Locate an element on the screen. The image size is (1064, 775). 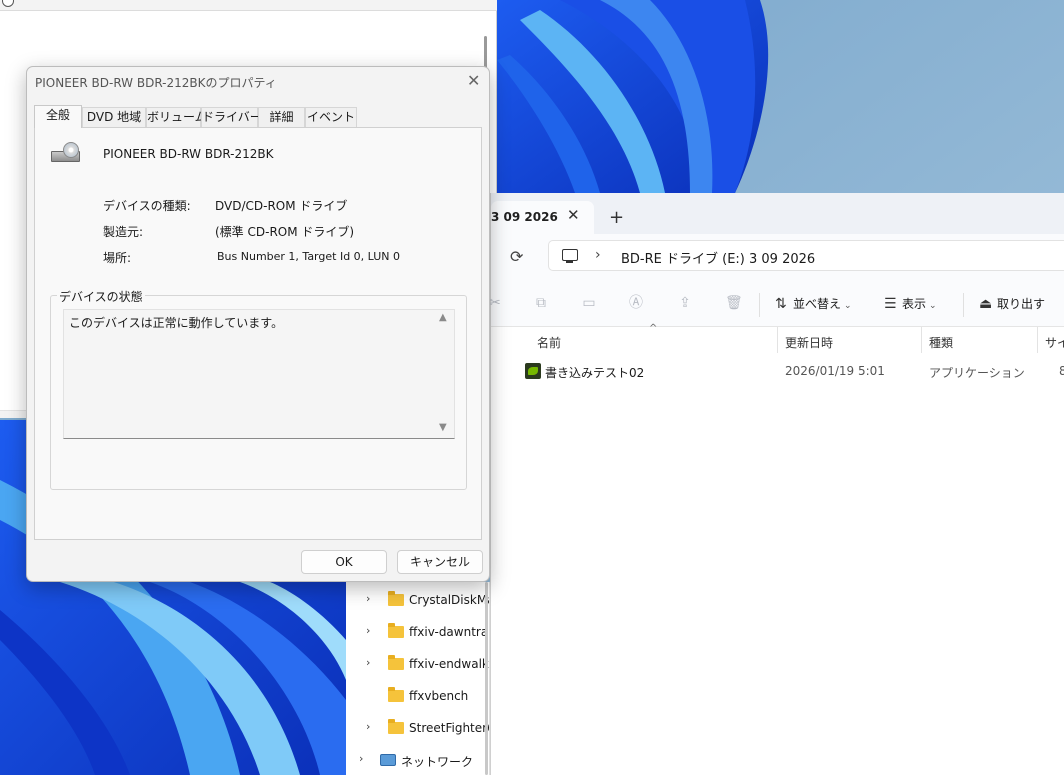
nav-item-label: CrystalDiskMar is located at coordinates (449, 600).